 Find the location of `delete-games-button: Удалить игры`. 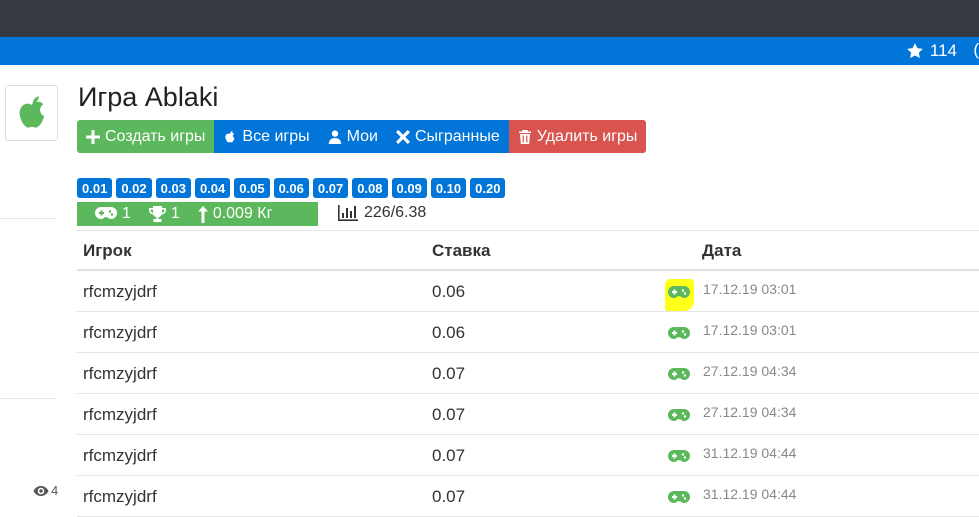

delete-games-button: Удалить игры is located at coordinates (577, 136).